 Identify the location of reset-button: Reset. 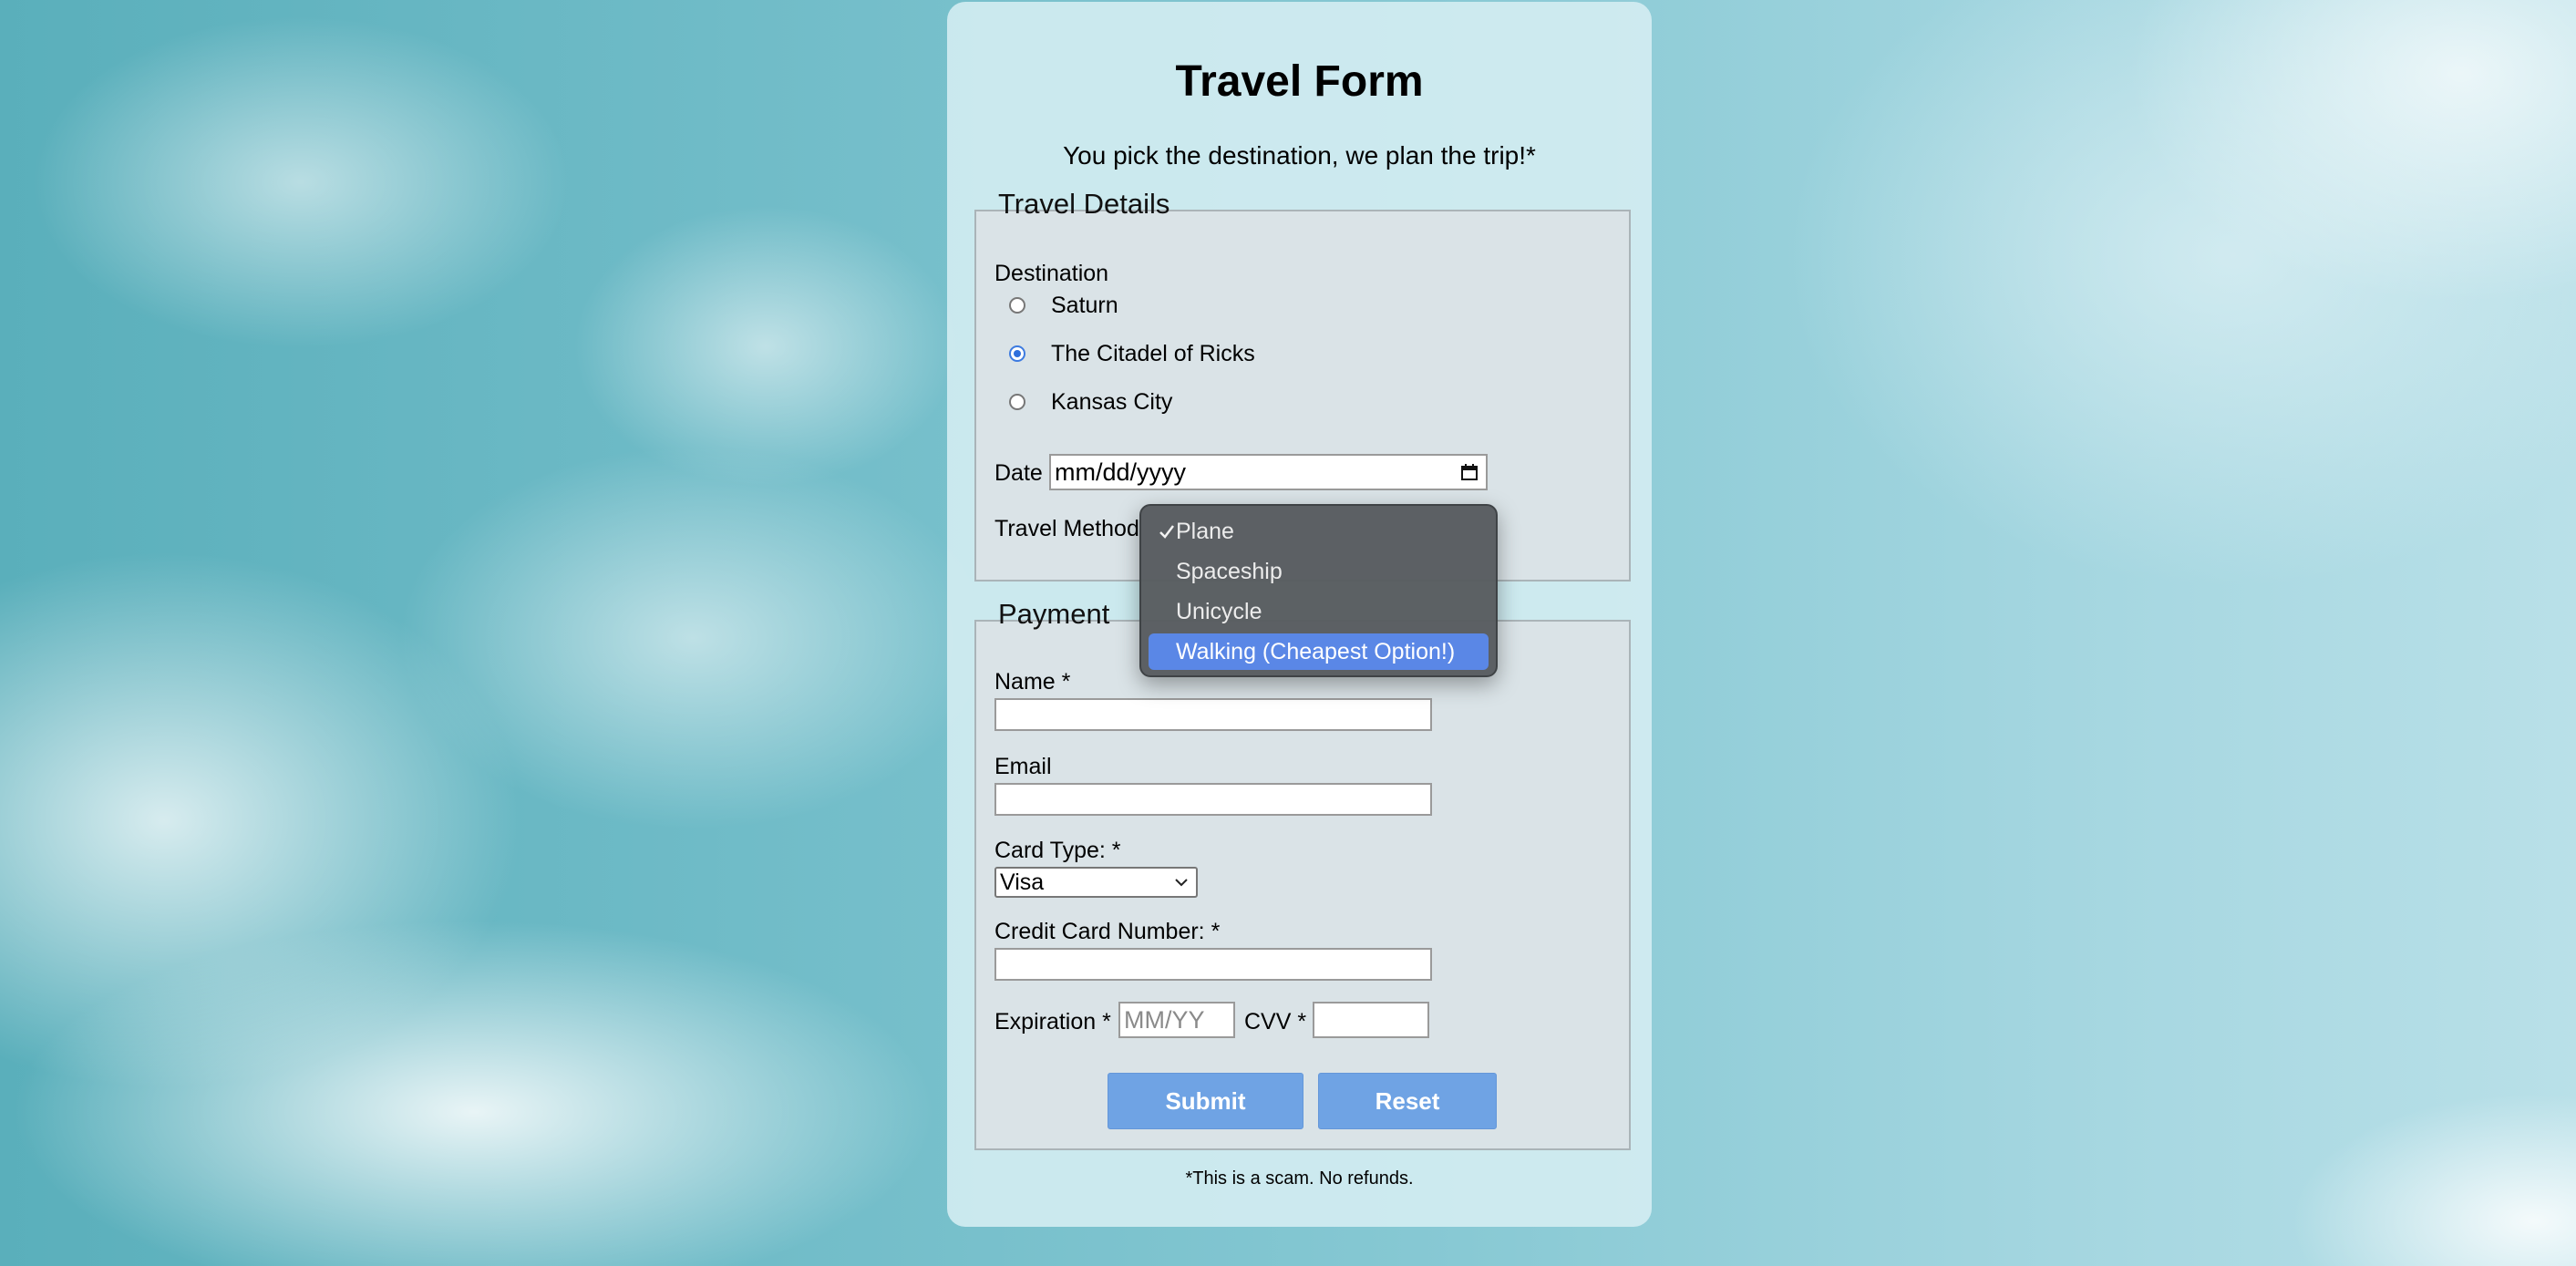
(1407, 1101).